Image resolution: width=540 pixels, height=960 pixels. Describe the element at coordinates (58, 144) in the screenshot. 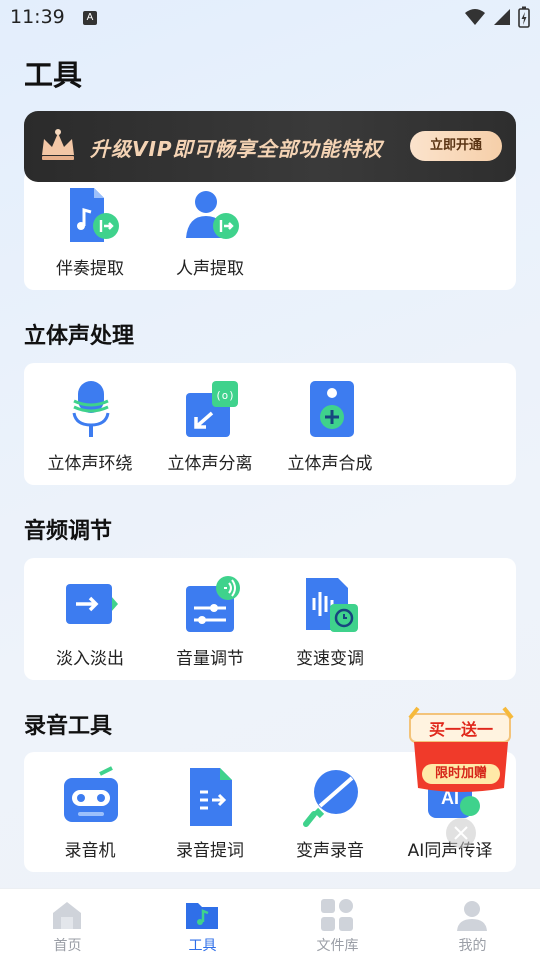

I see `crown-icon` at that location.